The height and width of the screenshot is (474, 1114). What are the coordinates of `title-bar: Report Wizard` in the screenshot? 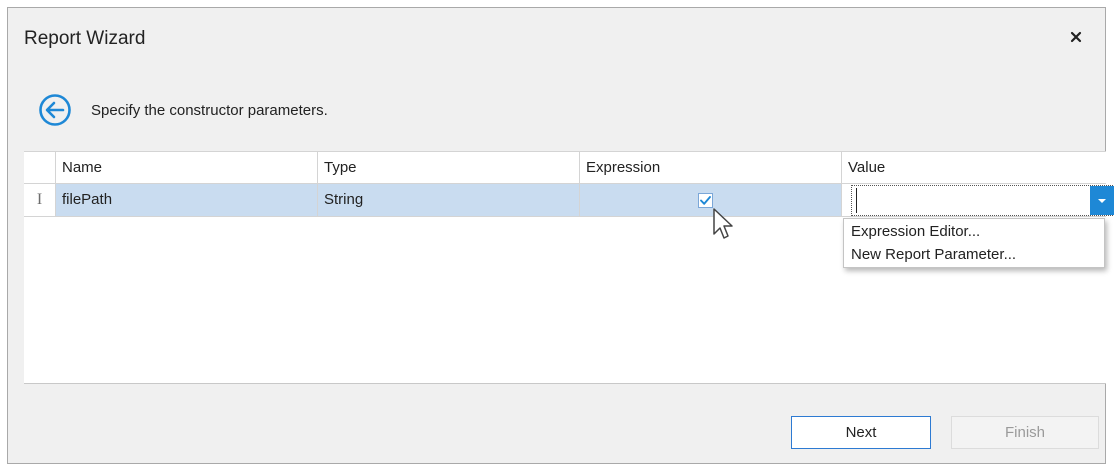 It's located at (556, 38).